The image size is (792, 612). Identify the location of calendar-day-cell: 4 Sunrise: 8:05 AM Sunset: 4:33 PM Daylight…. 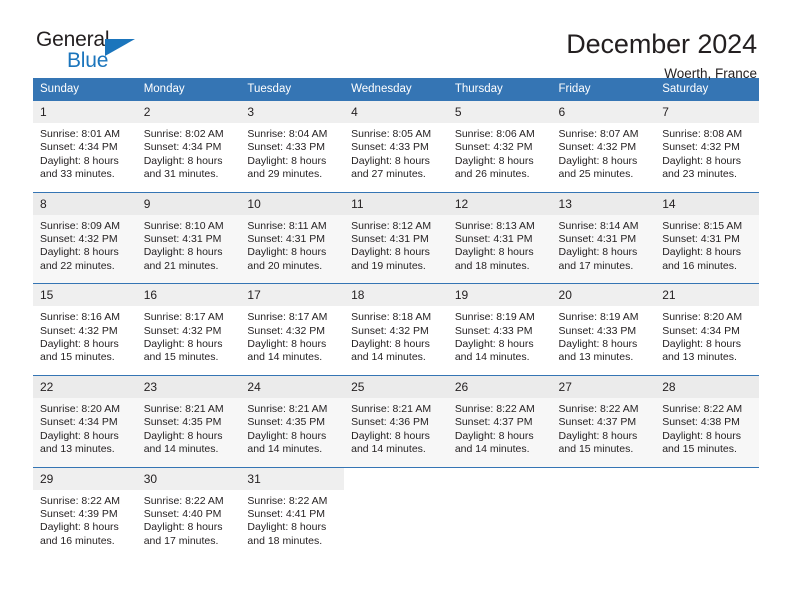
(396, 146).